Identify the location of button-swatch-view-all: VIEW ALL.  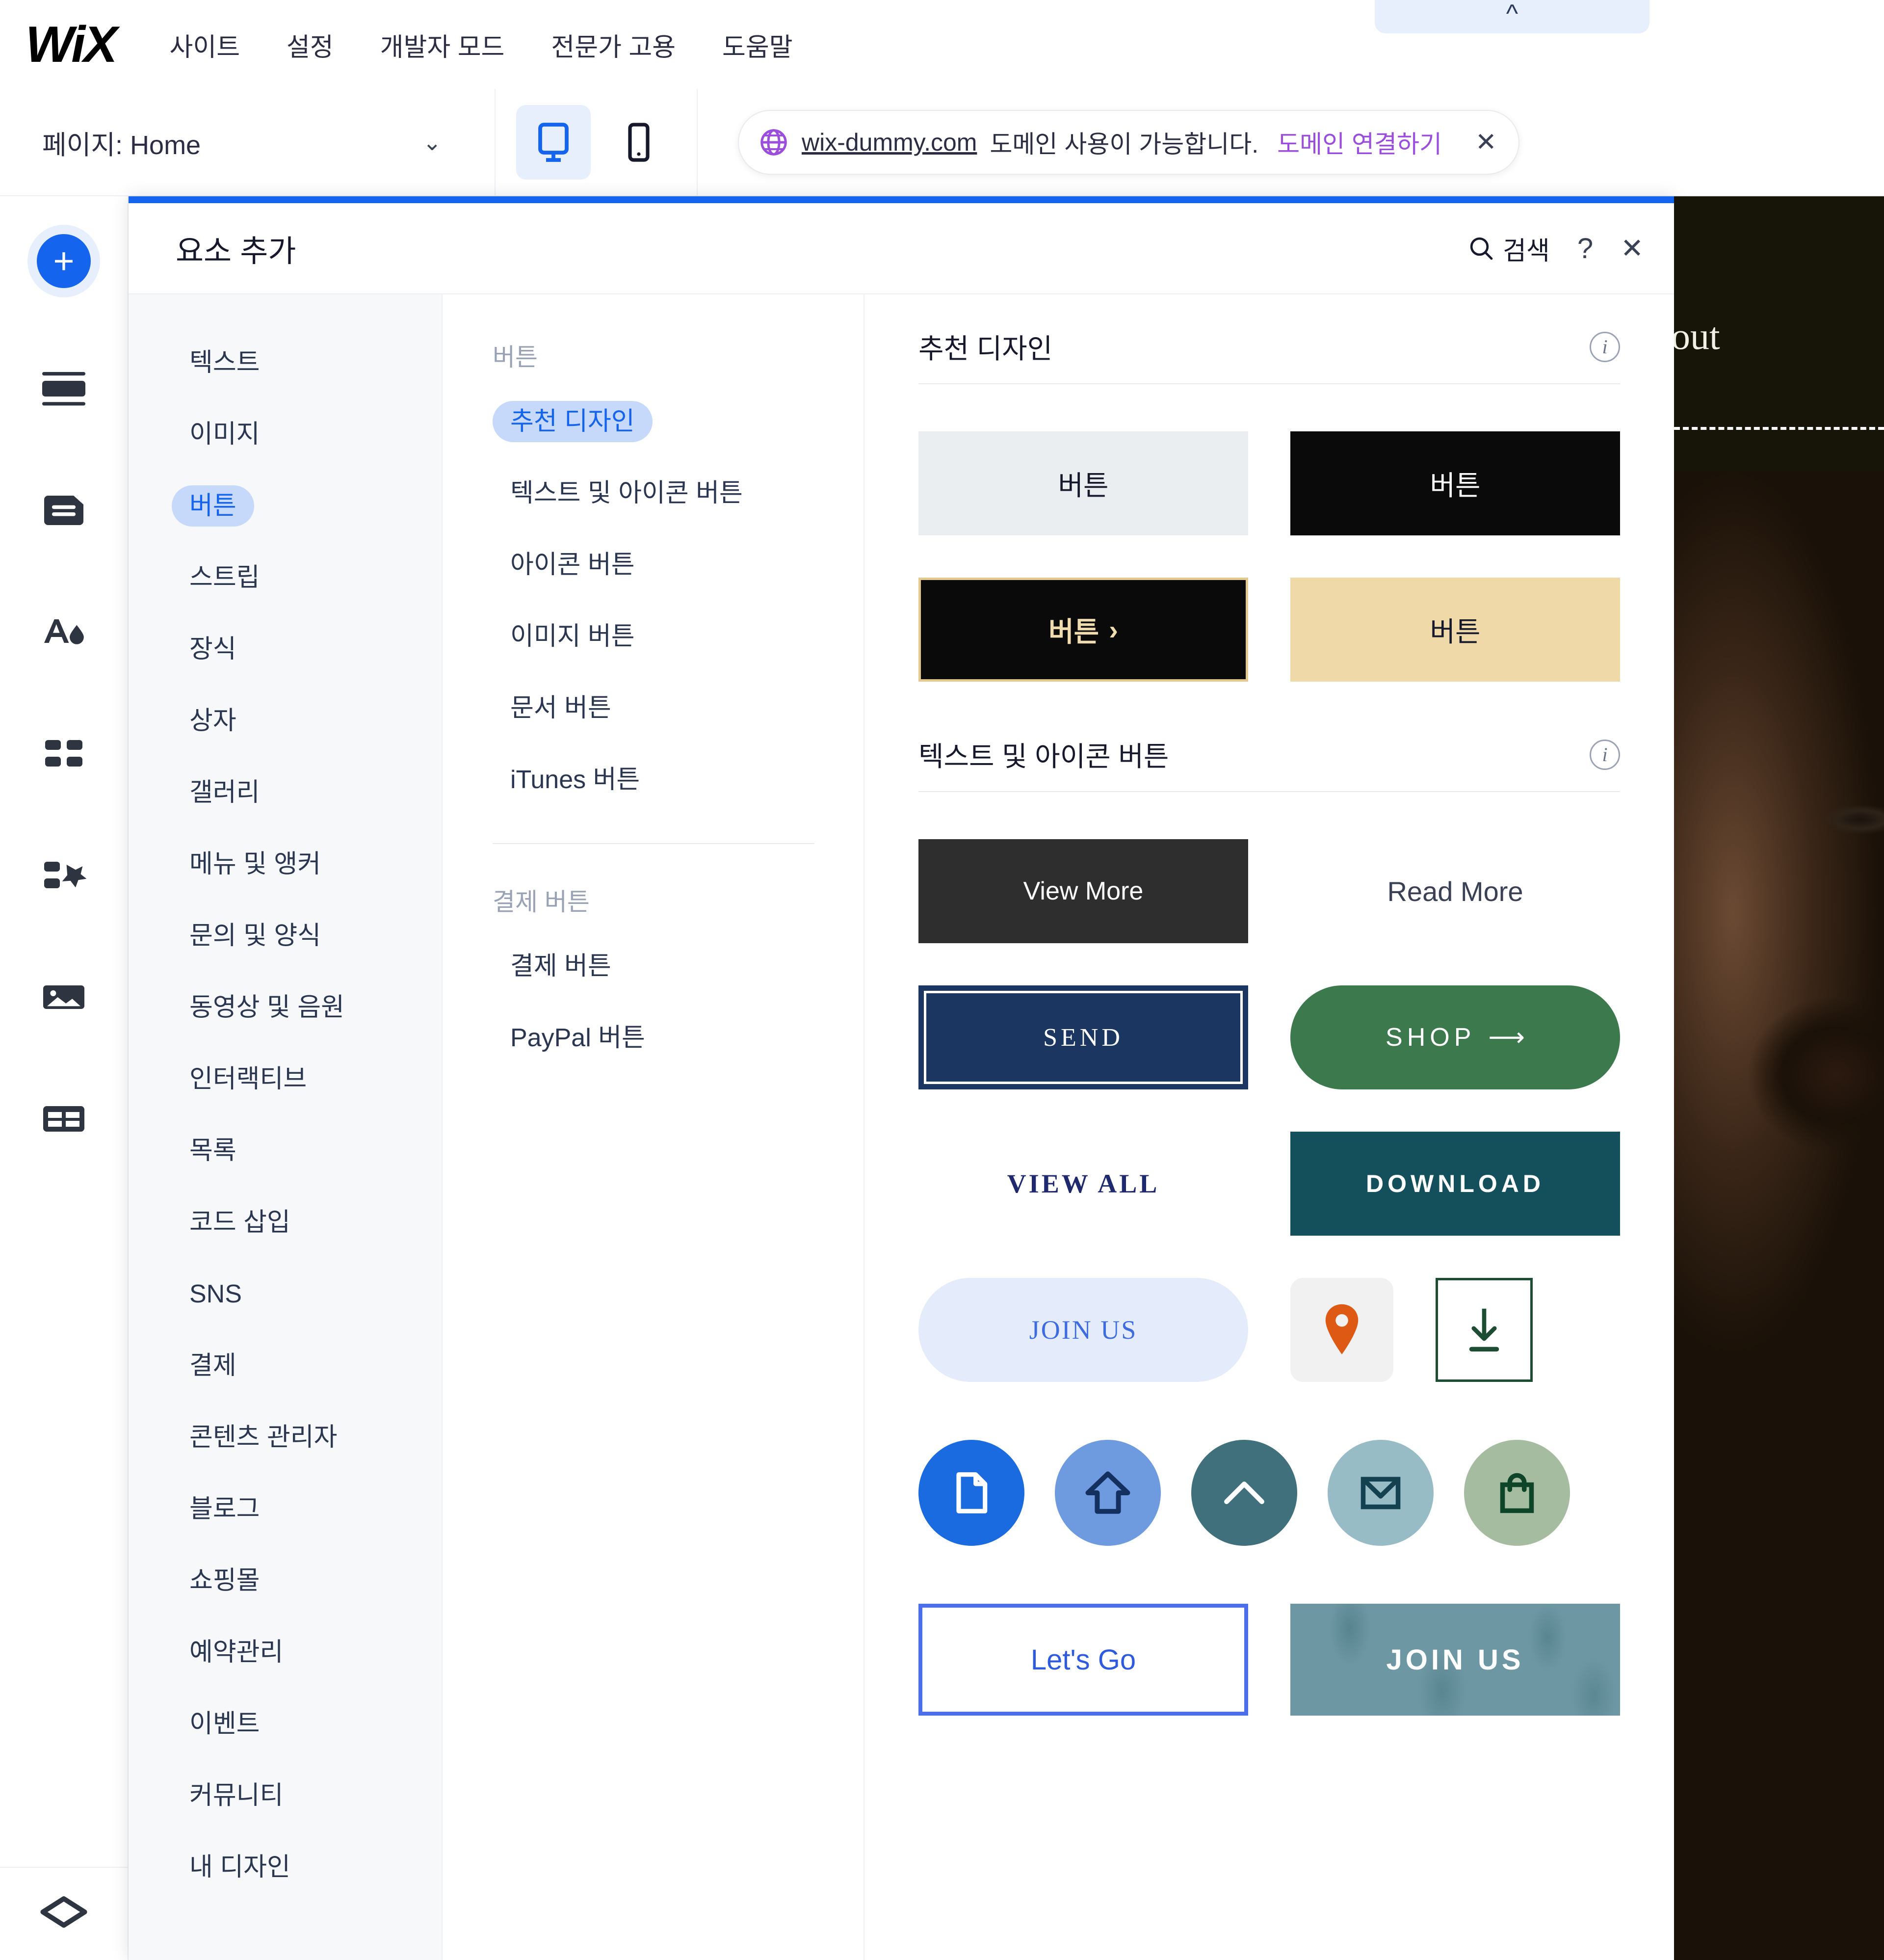
(1083, 1184).